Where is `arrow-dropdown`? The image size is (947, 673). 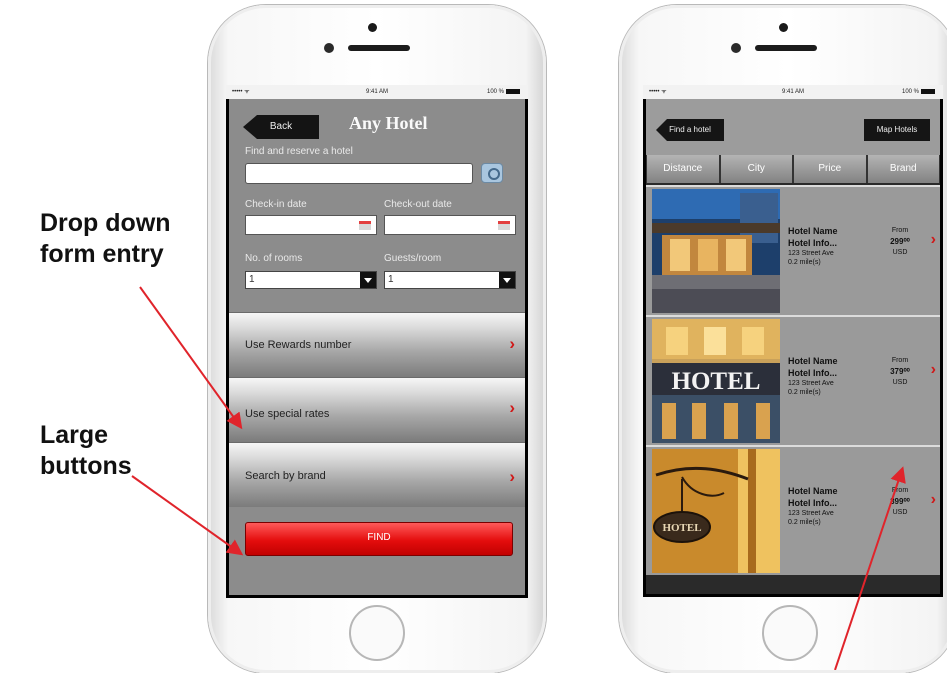 arrow-dropdown is located at coordinates (191, 358).